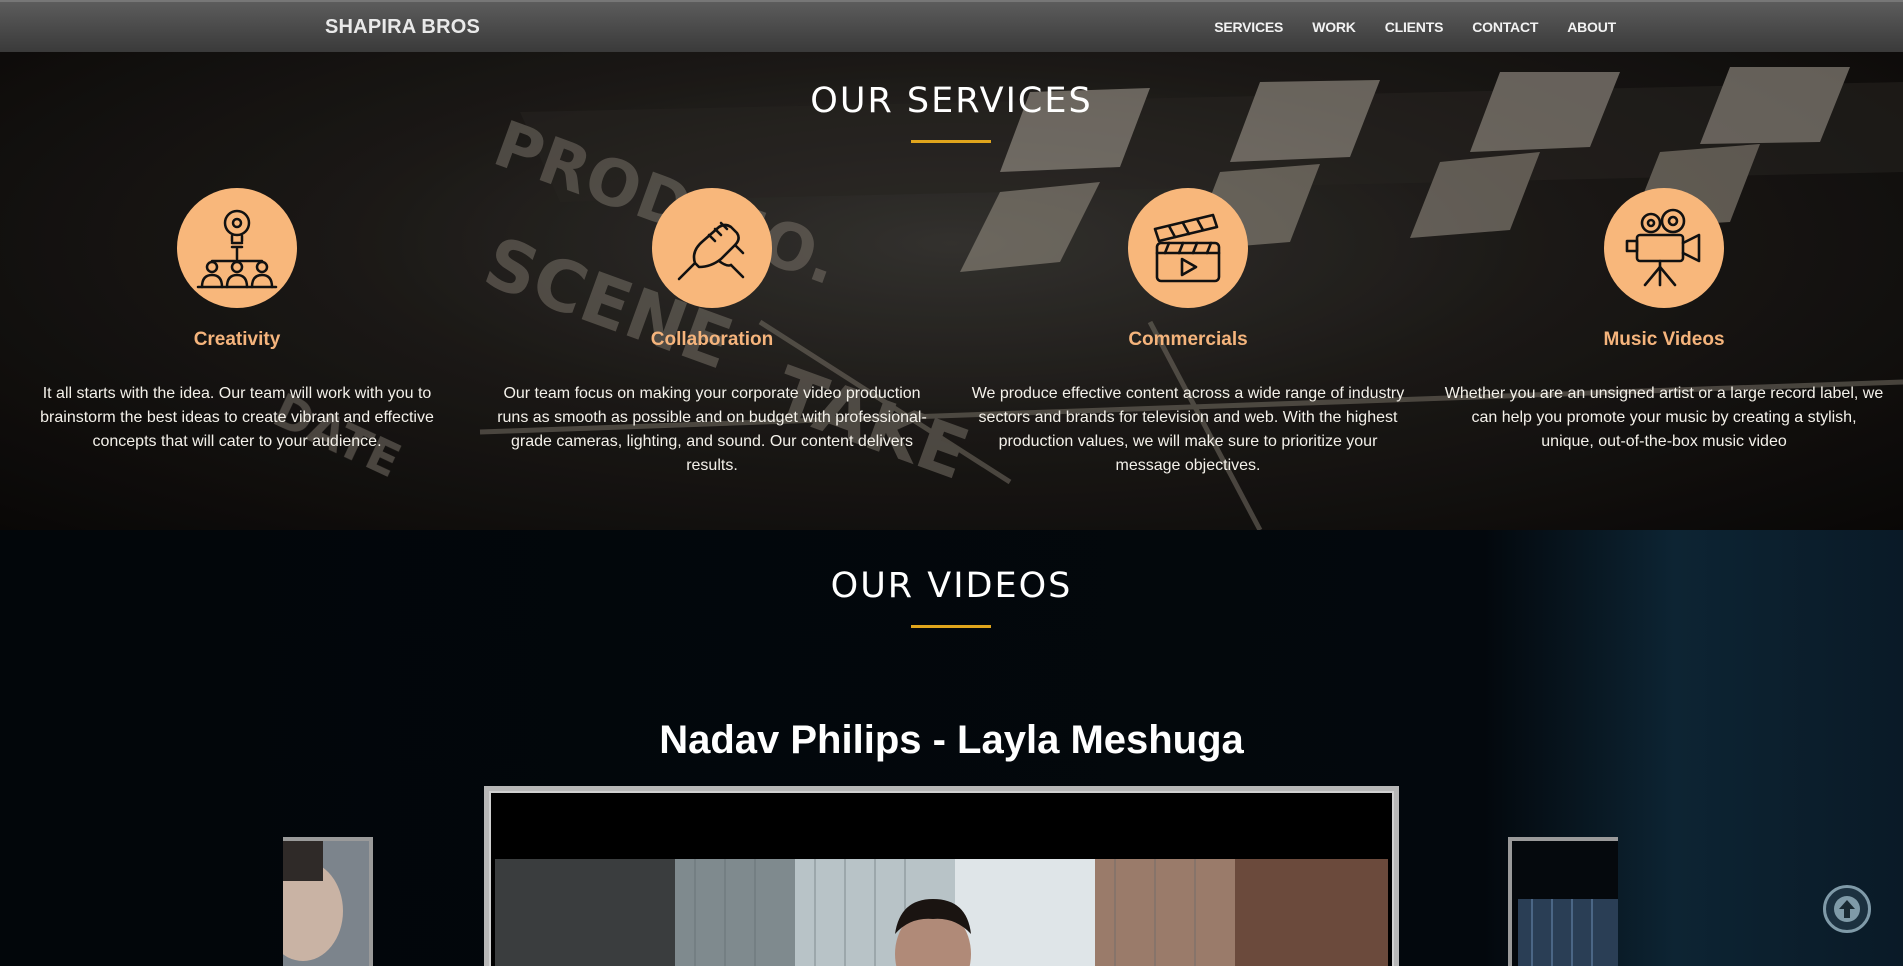 This screenshot has width=1903, height=966. What do you see at coordinates (1563, 901) in the screenshot?
I see `next-video-thumbnail` at bounding box center [1563, 901].